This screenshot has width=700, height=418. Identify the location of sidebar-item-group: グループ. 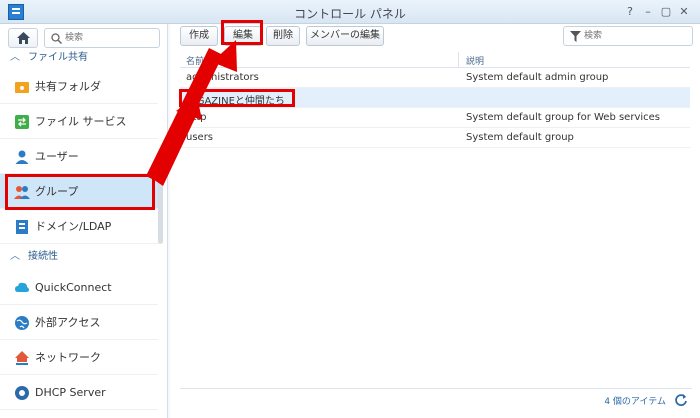
(79, 191).